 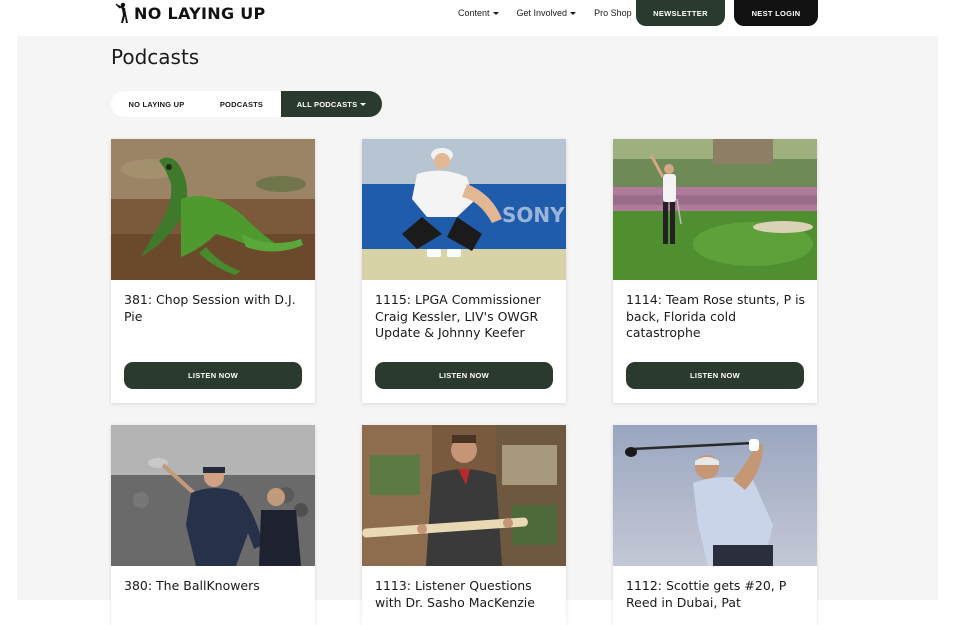 What do you see at coordinates (542, 13) in the screenshot?
I see `nav-item-label: Get Involved` at bounding box center [542, 13].